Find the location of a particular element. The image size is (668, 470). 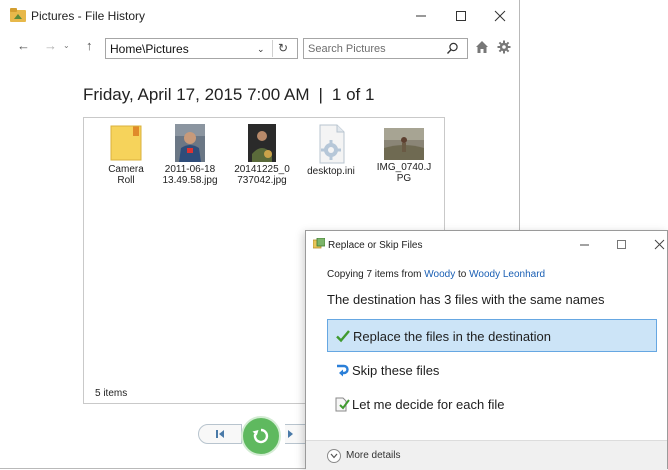

copy-files-icon is located at coordinates (319, 243).